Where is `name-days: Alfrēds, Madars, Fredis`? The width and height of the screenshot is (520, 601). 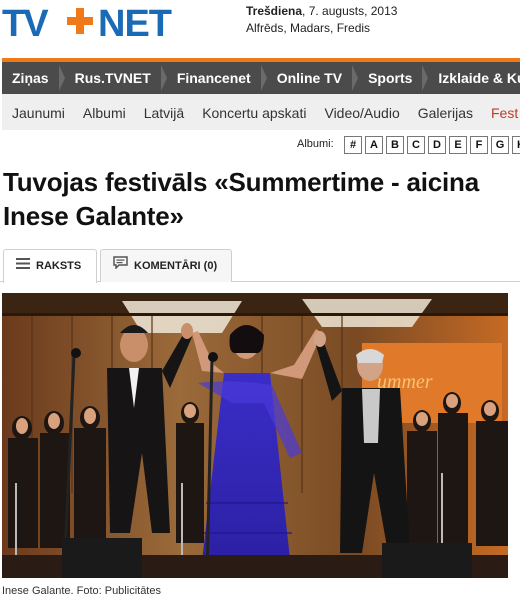
name-days: Alfrēds, Madars, Fredis is located at coordinates (308, 28).